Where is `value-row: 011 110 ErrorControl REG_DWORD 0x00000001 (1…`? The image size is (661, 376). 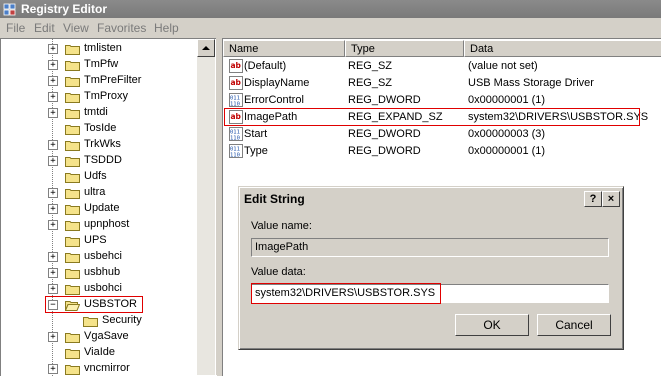 value-row: 011 110 ErrorControl REG_DWORD 0x00000001 (1… is located at coordinates (442, 100).